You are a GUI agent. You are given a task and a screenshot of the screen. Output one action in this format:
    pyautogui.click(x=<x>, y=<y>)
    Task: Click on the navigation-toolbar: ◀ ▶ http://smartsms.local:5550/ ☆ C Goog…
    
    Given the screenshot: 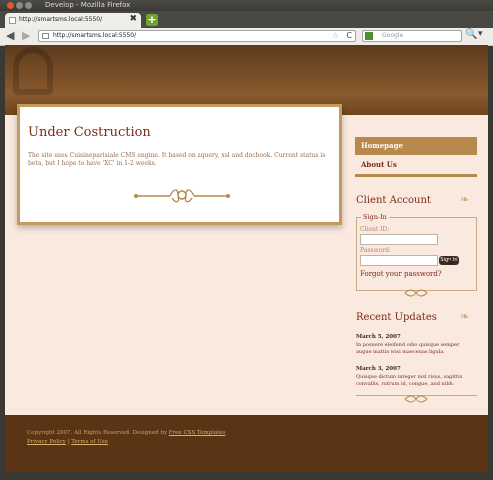 What is the action you would take?
    pyautogui.click(x=246, y=37)
    